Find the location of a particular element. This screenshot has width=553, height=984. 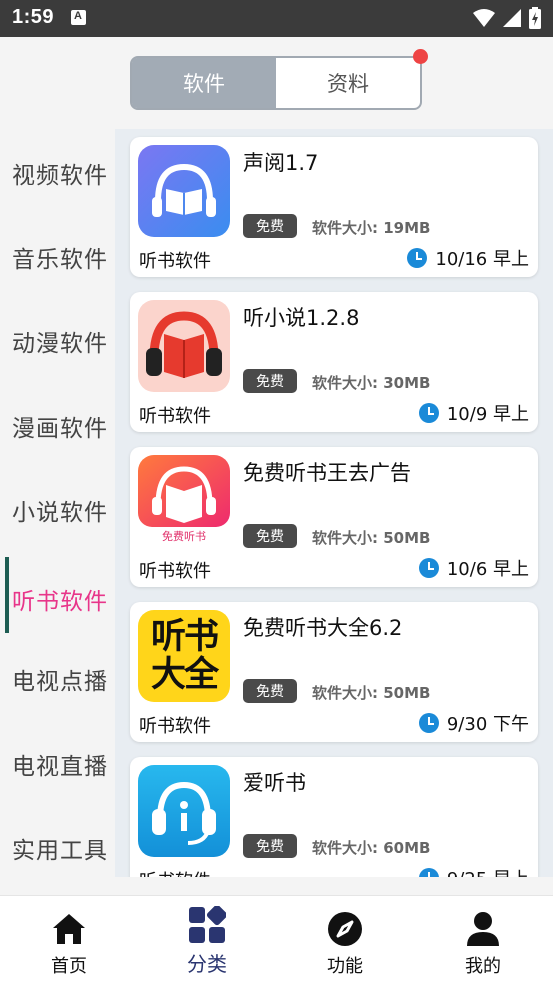

nav-profile: 我的 is located at coordinates (483, 940).